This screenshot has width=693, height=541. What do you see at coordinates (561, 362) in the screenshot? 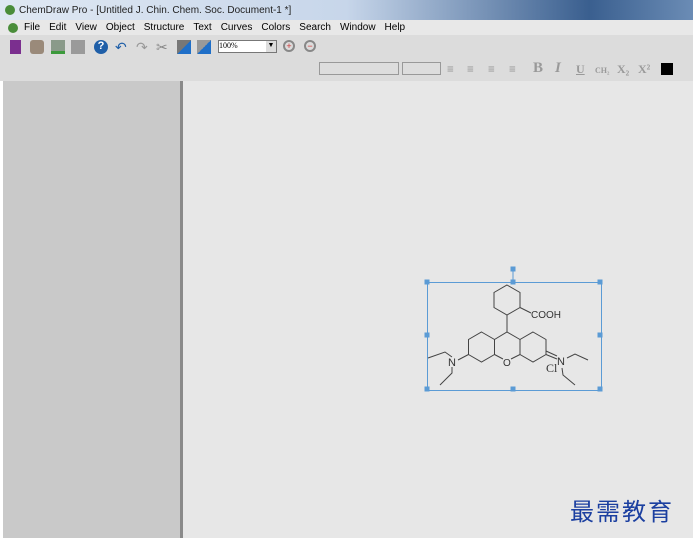
I see `n-right-label: N` at bounding box center [561, 362].